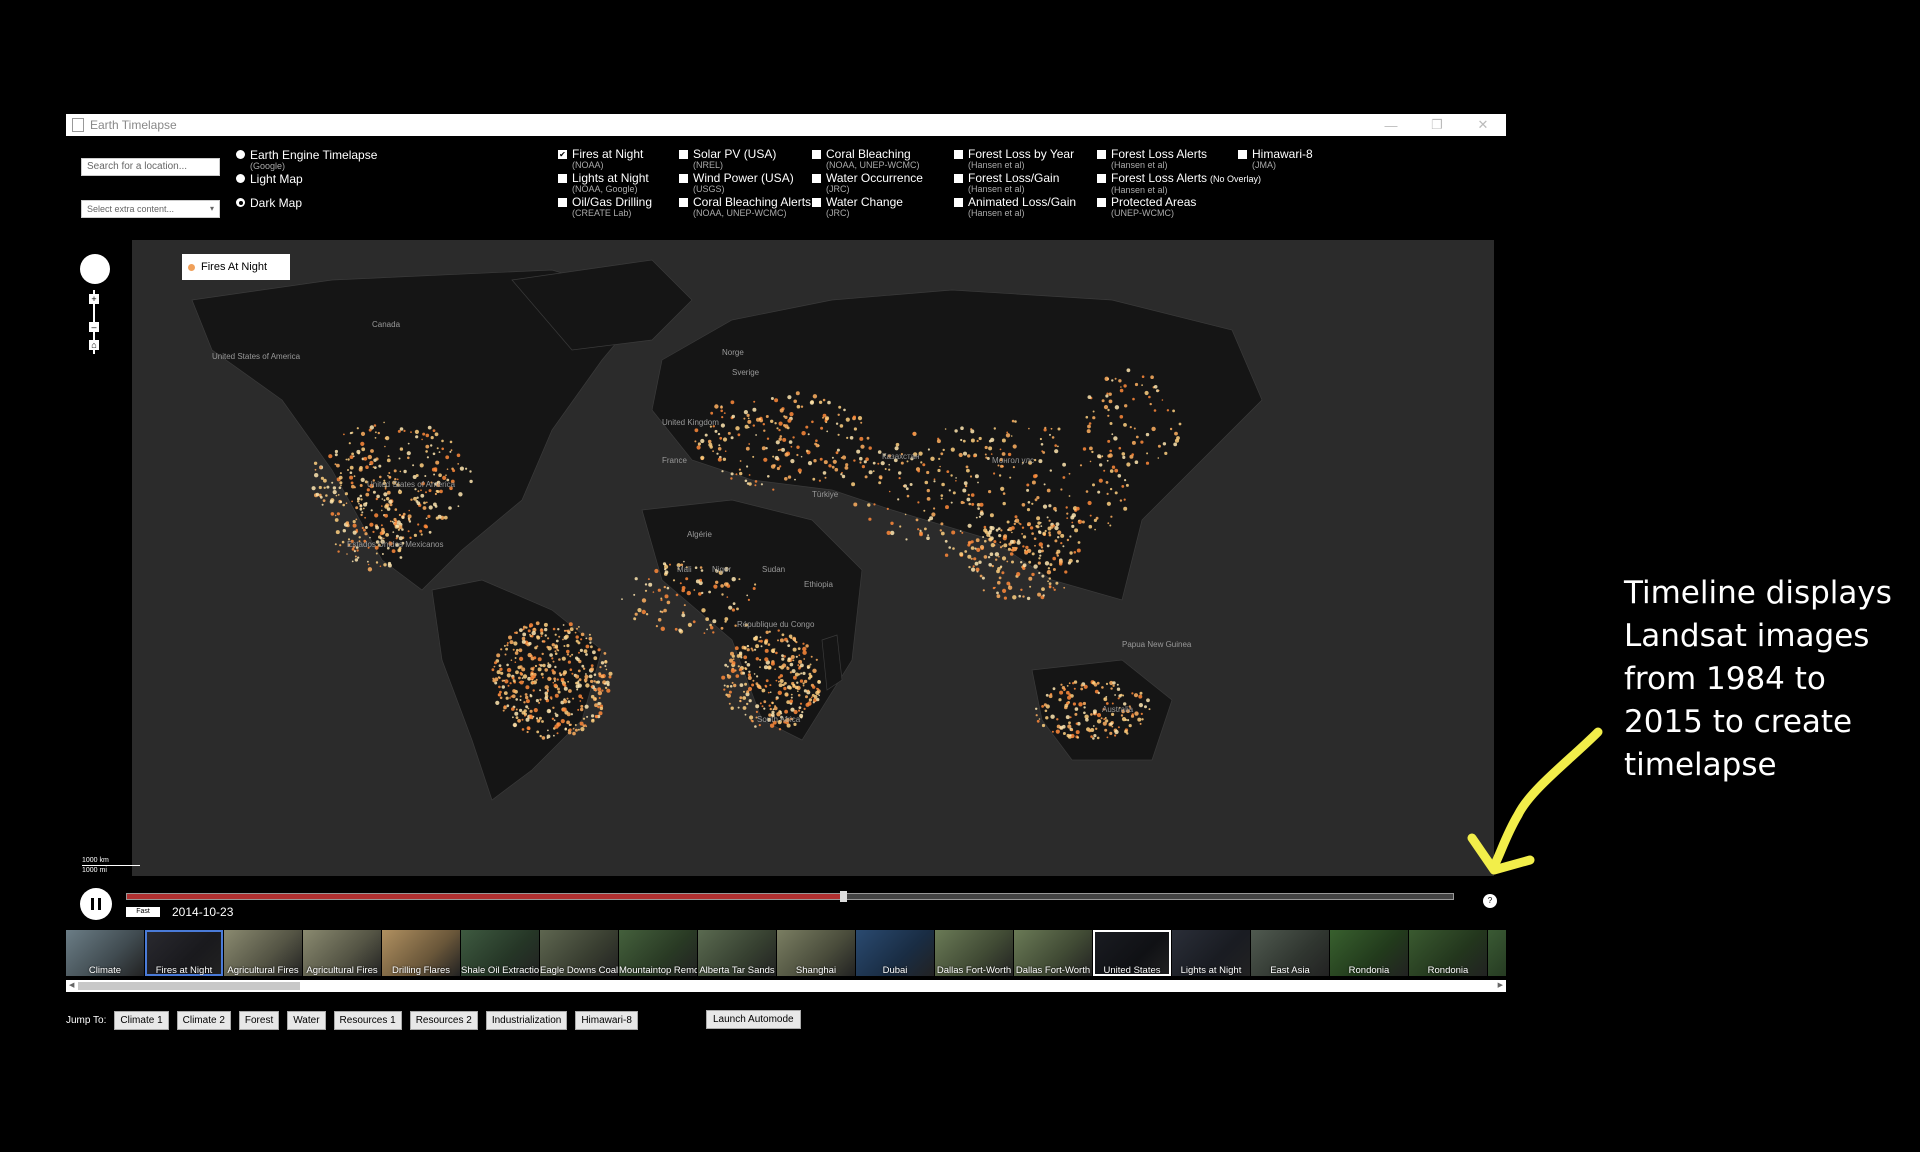  Describe the element at coordinates (684, 569) in the screenshot. I see `map-place-label: Mali` at that location.